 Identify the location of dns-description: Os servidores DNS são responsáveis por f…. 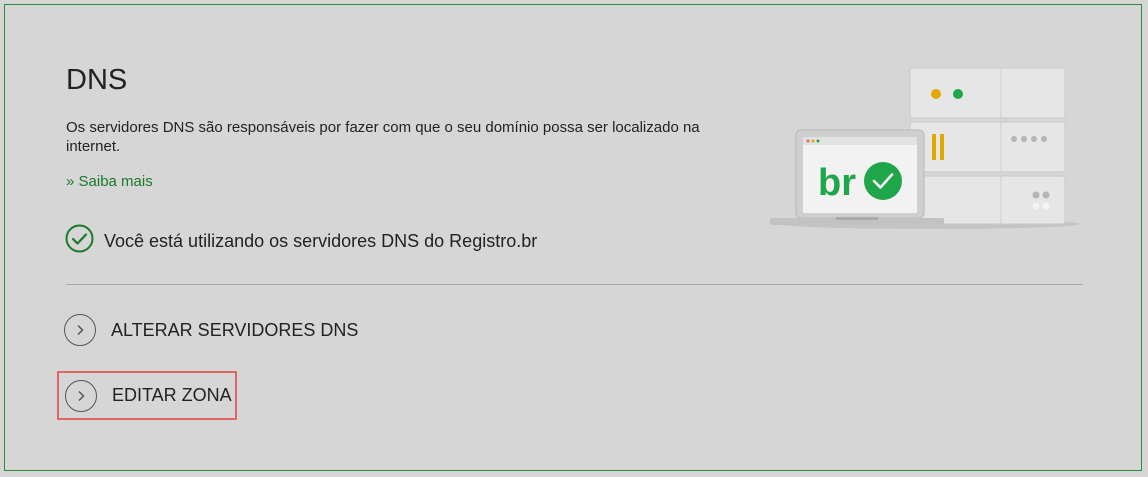
(383, 137).